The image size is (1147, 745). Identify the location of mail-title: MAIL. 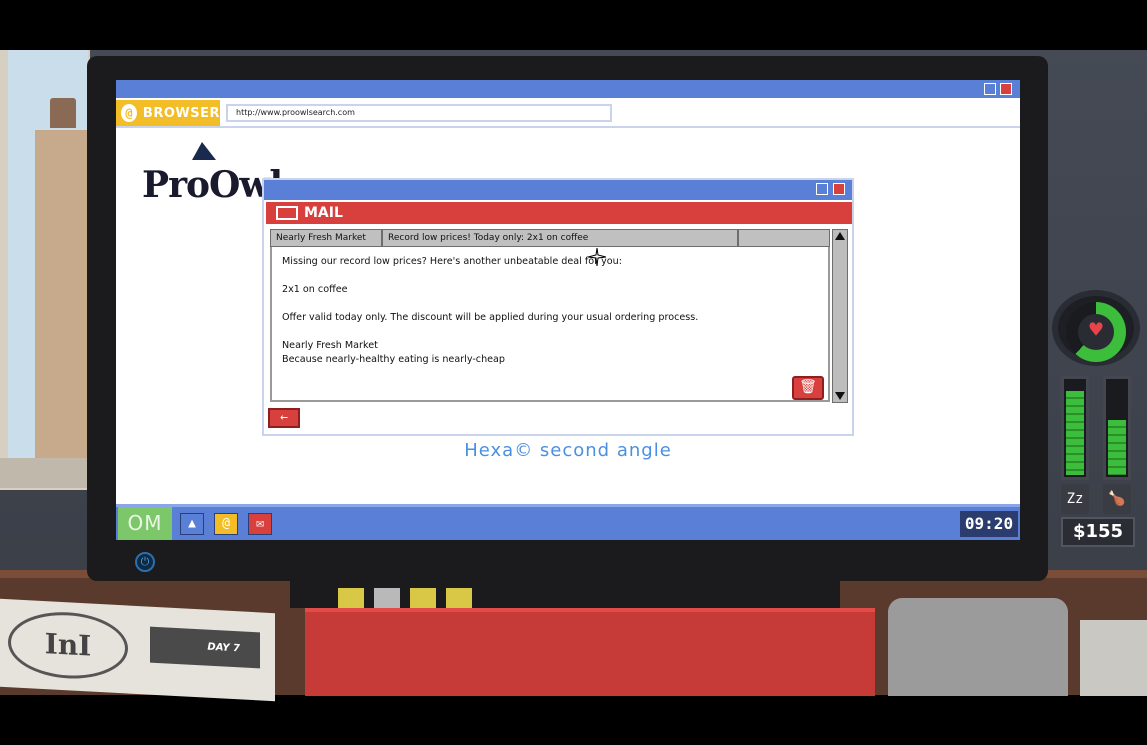
(323, 213).